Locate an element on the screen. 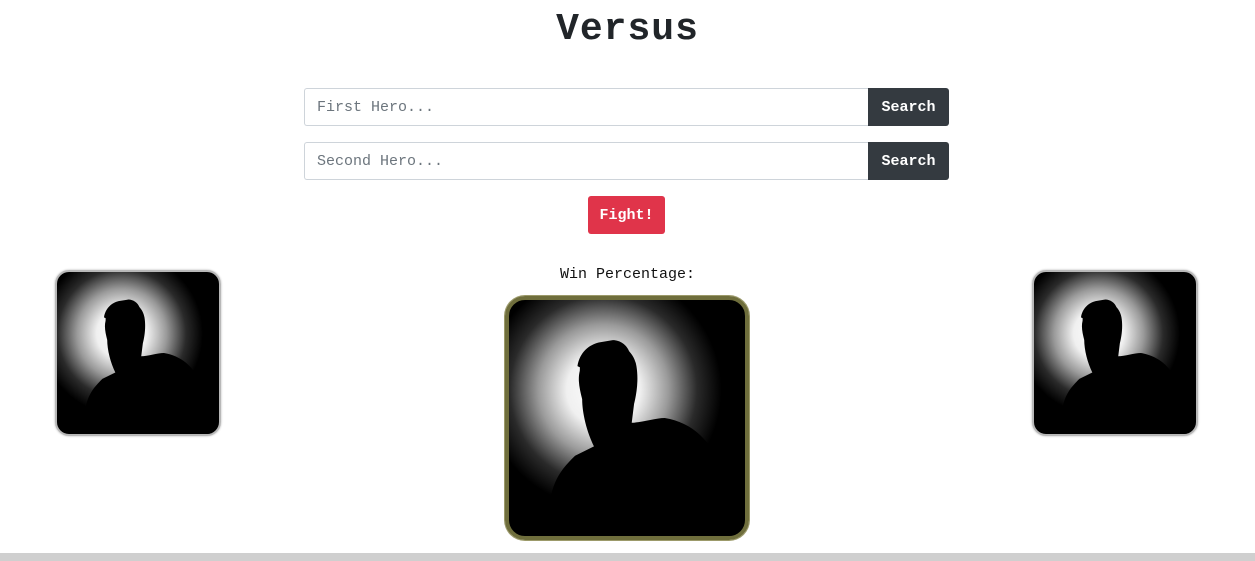 This screenshot has height=561, width=1255. fight-button: Fight! is located at coordinates (626, 215).